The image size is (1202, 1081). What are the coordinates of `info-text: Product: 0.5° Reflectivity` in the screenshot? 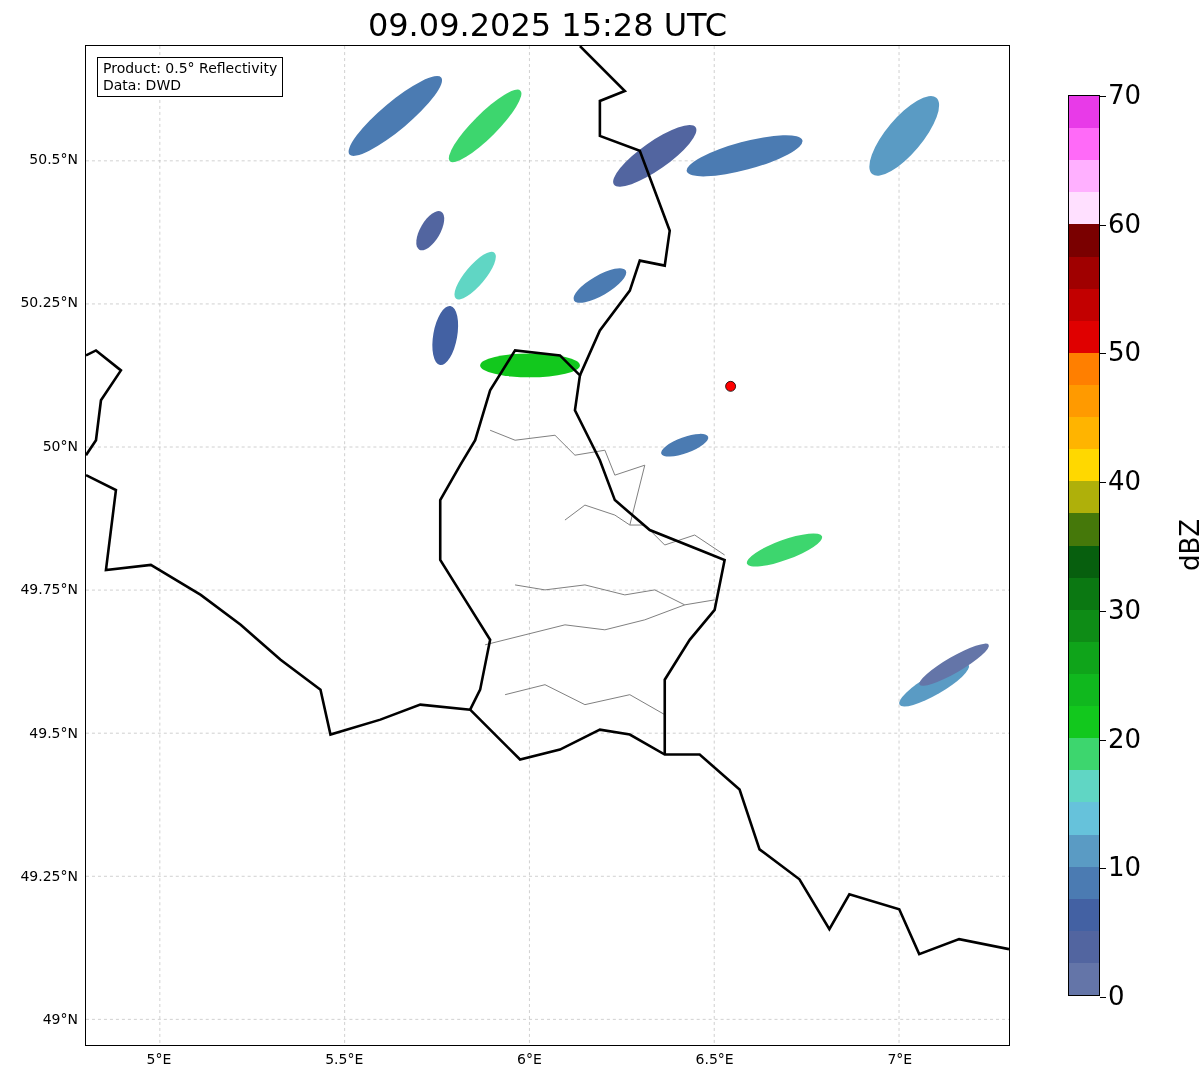 It's located at (190, 68).